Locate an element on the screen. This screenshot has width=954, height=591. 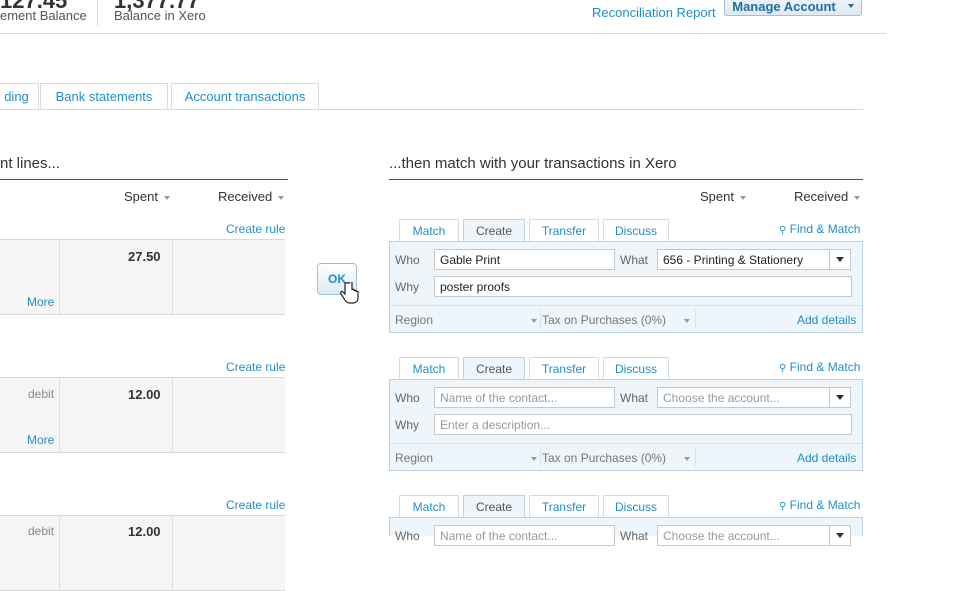
statement-balance-label: ement Balance is located at coordinates (43, 15).